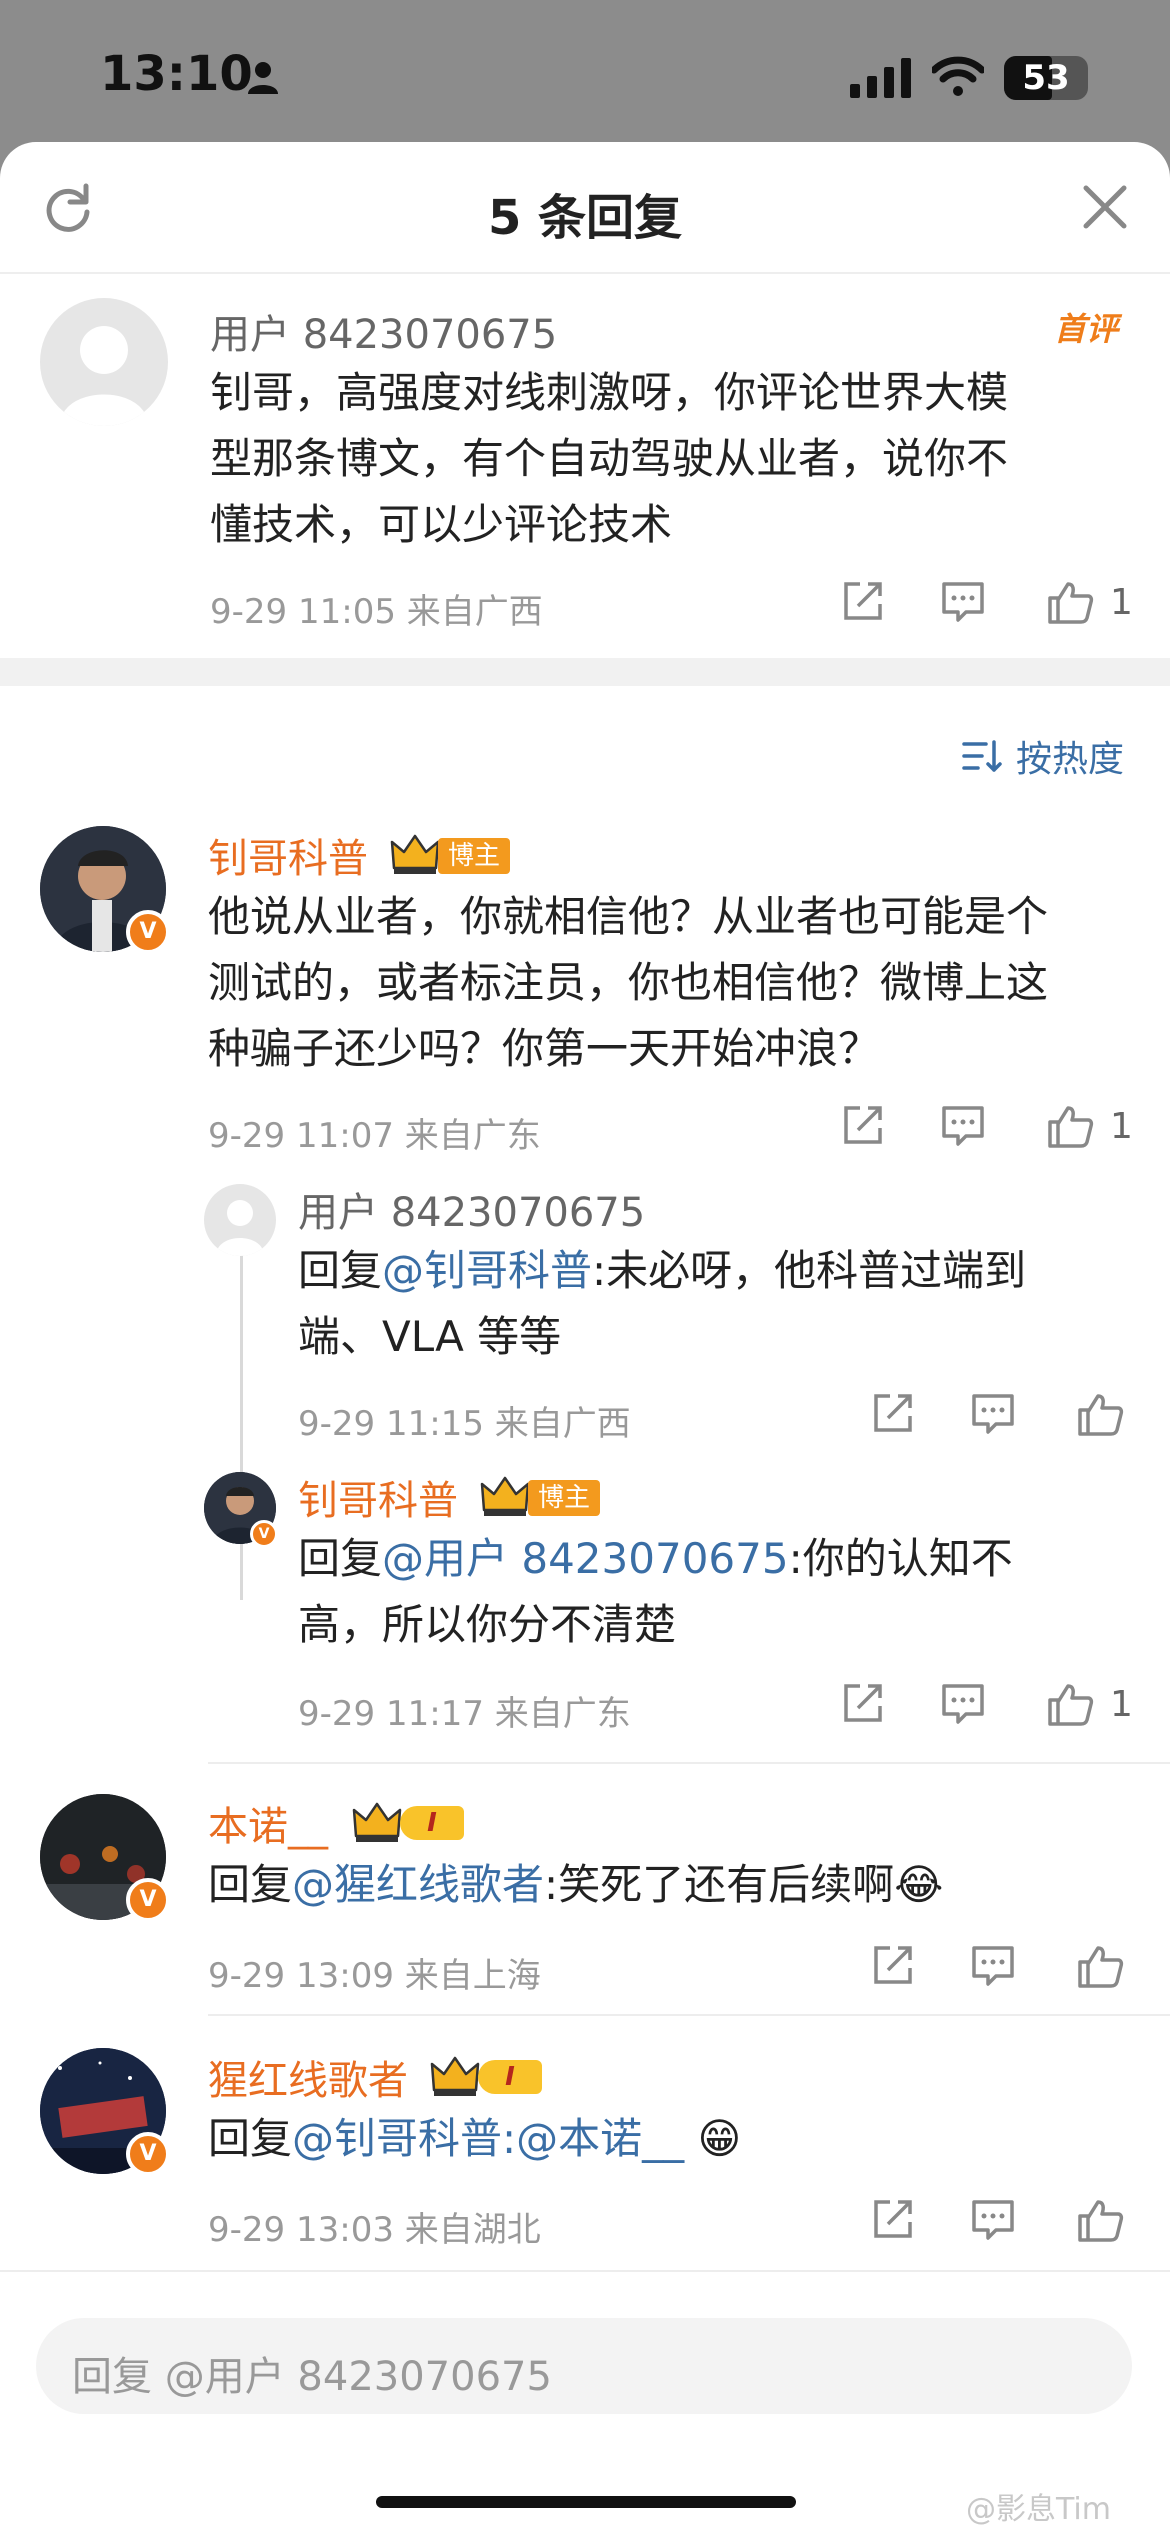 Image resolution: width=1170 pixels, height=2532 pixels. What do you see at coordinates (585, 218) in the screenshot?
I see `page-title: 5 条回复` at bounding box center [585, 218].